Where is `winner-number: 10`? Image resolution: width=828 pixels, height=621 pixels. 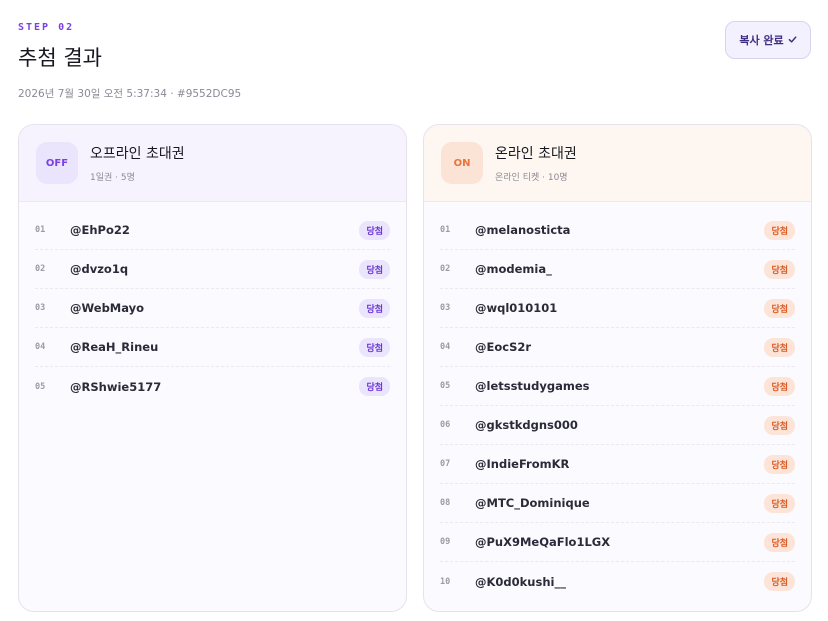 winner-number: 10 is located at coordinates (445, 581).